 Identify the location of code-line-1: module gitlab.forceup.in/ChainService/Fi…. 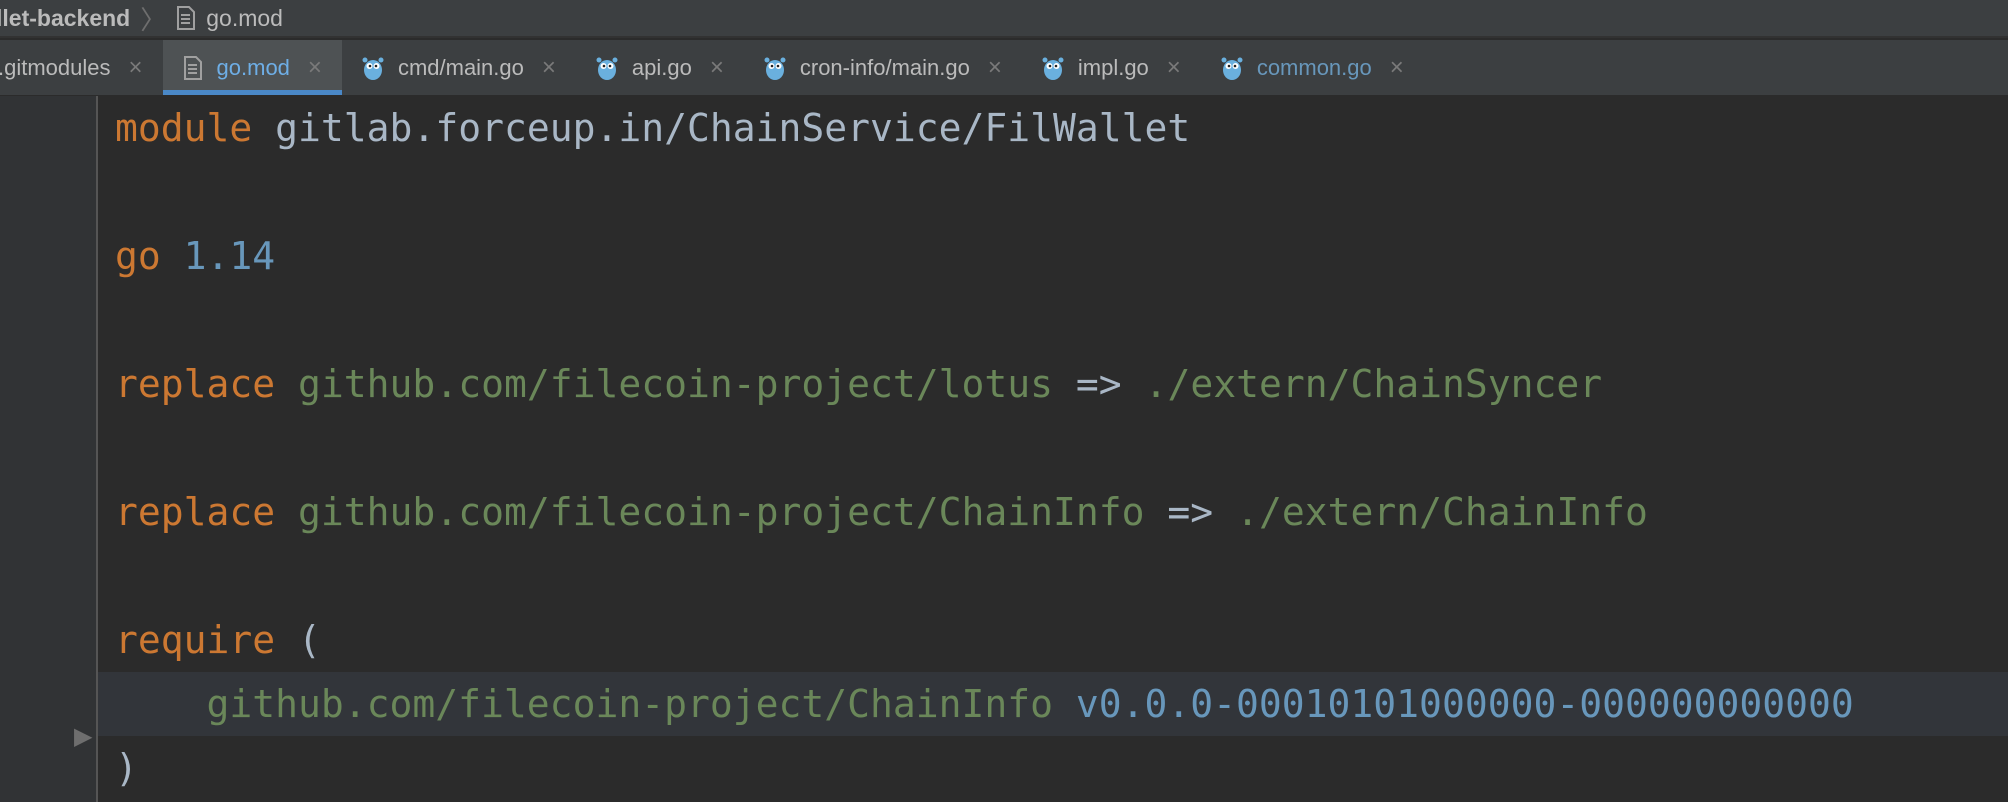
(652, 128).